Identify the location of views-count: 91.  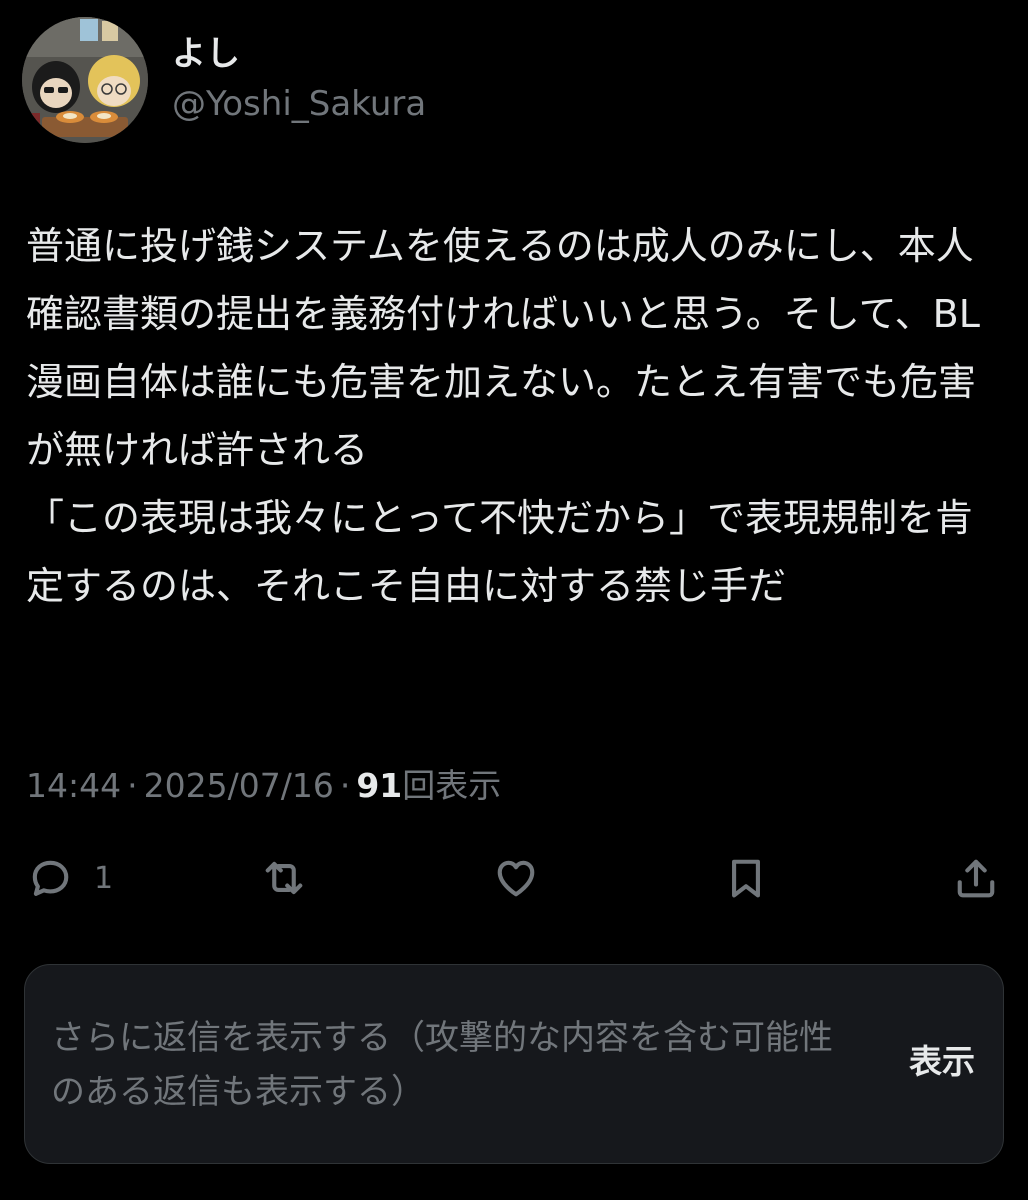
(379, 785).